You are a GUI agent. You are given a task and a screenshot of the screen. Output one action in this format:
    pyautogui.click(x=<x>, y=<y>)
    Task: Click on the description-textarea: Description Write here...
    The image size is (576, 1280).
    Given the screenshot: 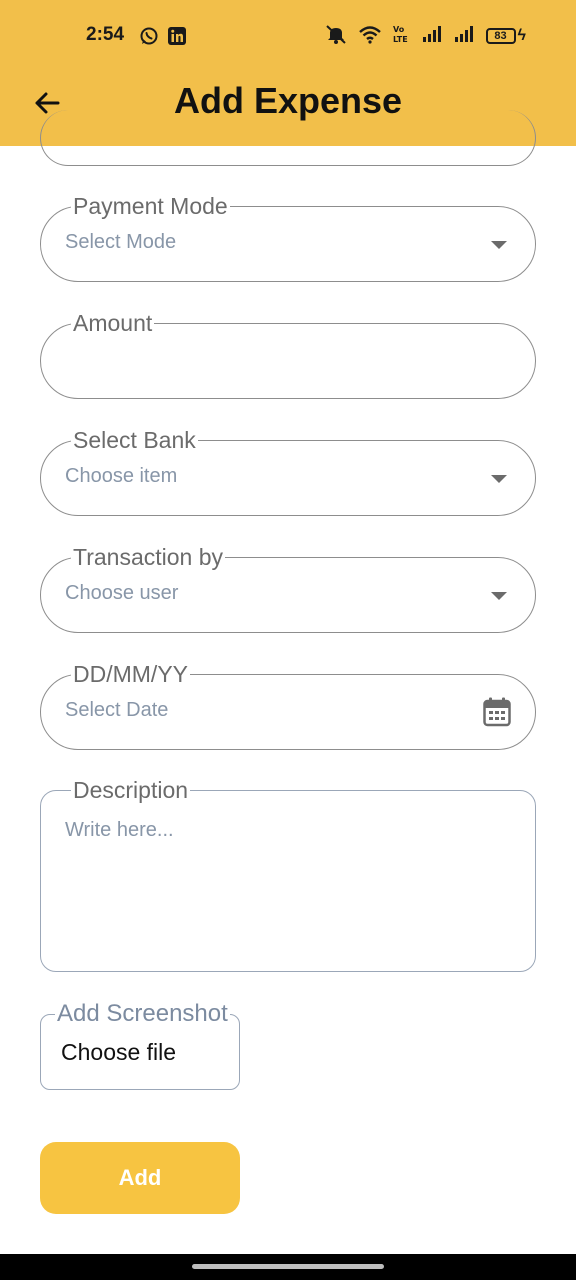 What is the action you would take?
    pyautogui.click(x=288, y=874)
    